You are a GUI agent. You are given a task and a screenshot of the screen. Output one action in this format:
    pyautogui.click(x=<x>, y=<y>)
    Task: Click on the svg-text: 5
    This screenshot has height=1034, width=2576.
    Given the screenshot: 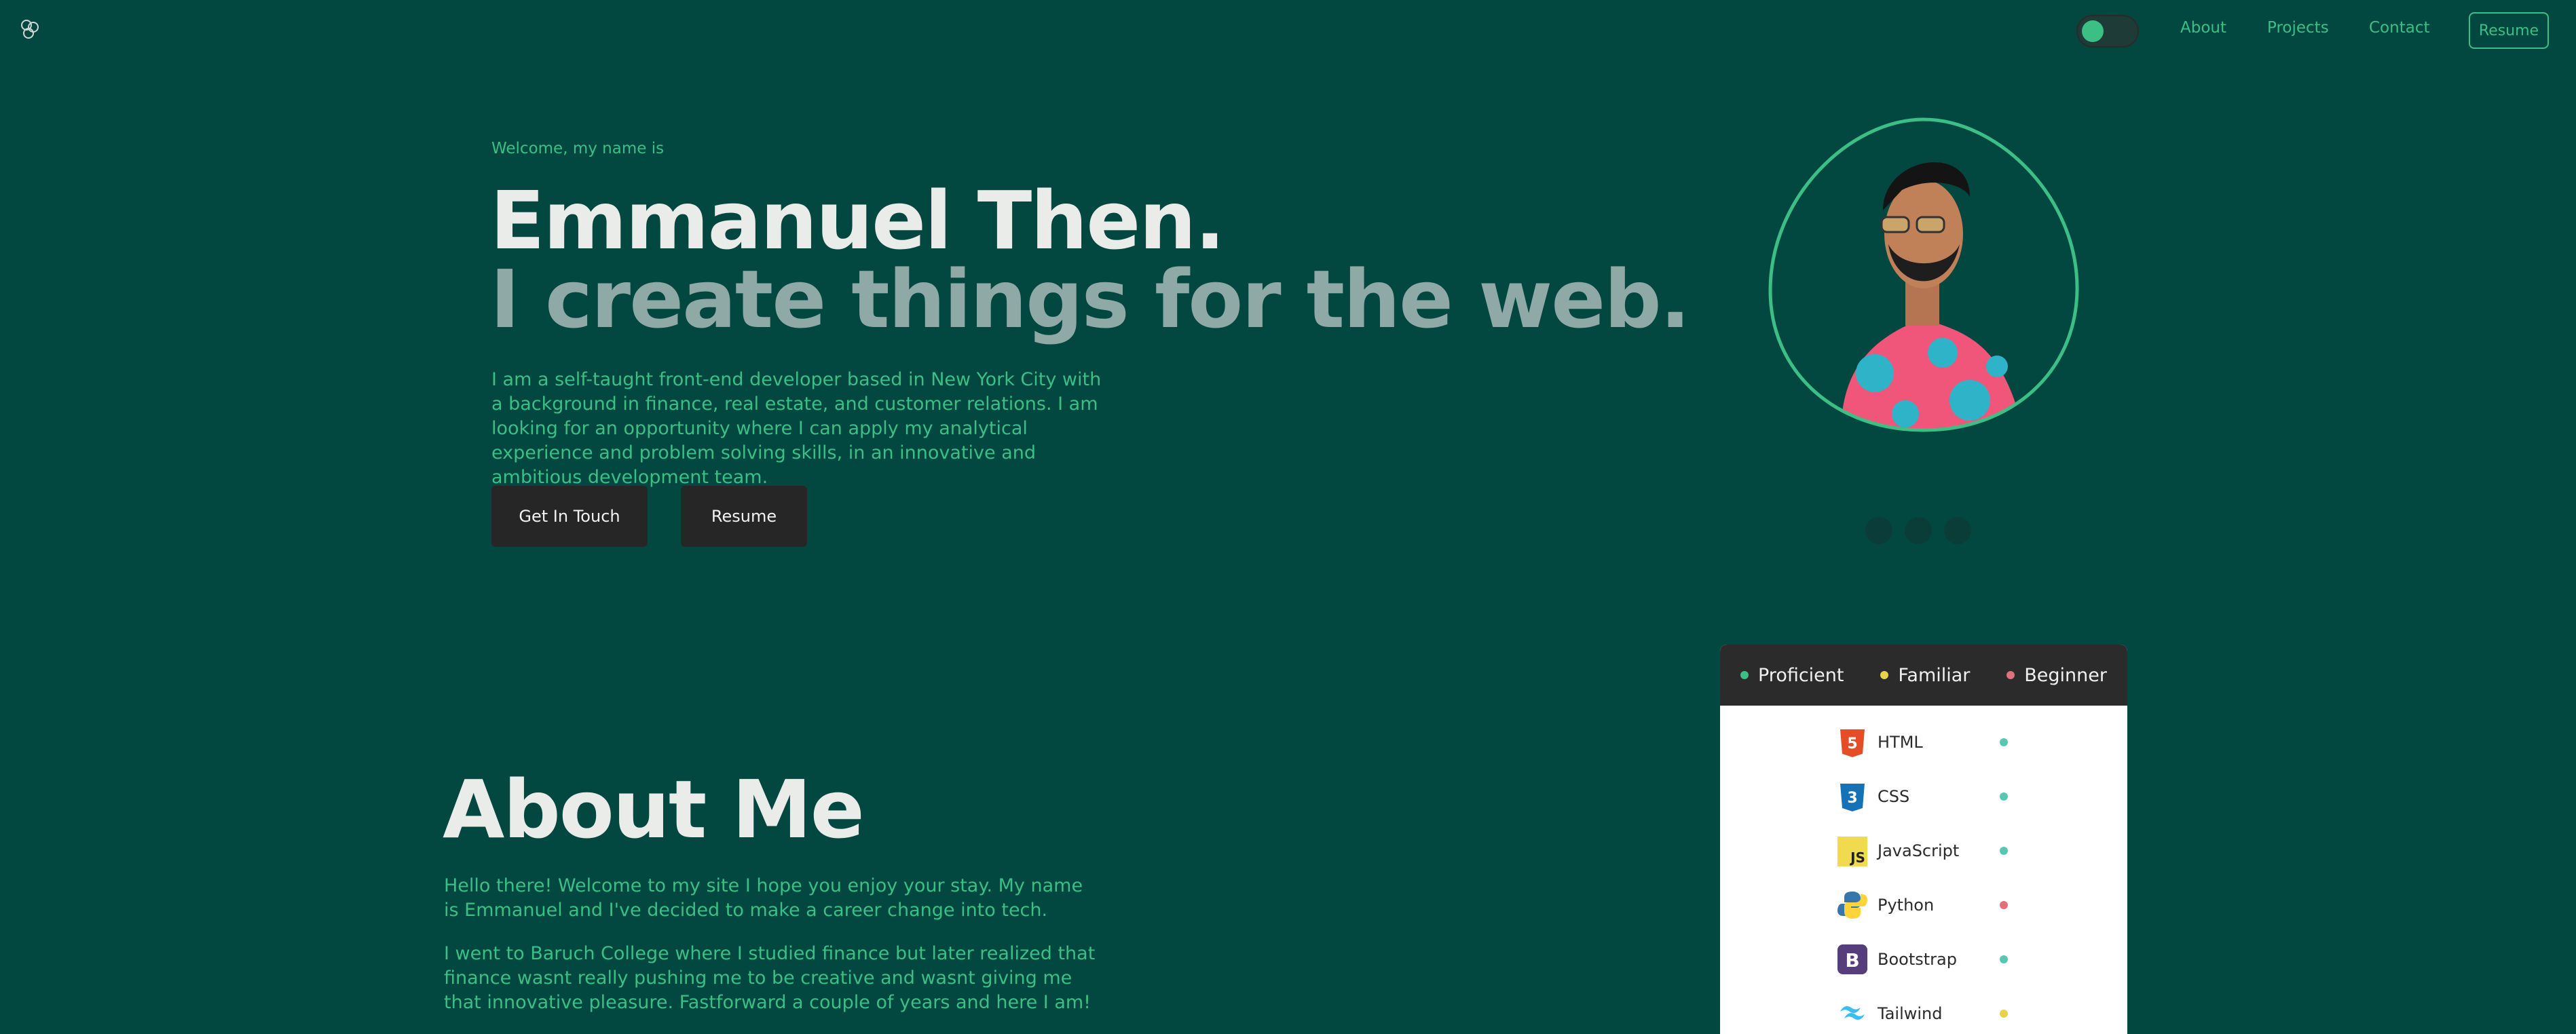 What is the action you would take?
    pyautogui.click(x=1852, y=744)
    